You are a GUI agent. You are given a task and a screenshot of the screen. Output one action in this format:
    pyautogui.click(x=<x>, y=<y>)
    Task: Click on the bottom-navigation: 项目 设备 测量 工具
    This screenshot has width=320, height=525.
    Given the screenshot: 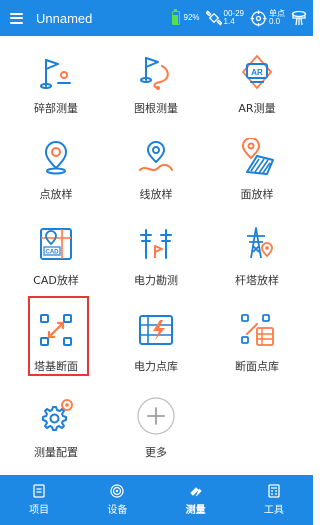 What is the action you would take?
    pyautogui.click(x=156, y=500)
    